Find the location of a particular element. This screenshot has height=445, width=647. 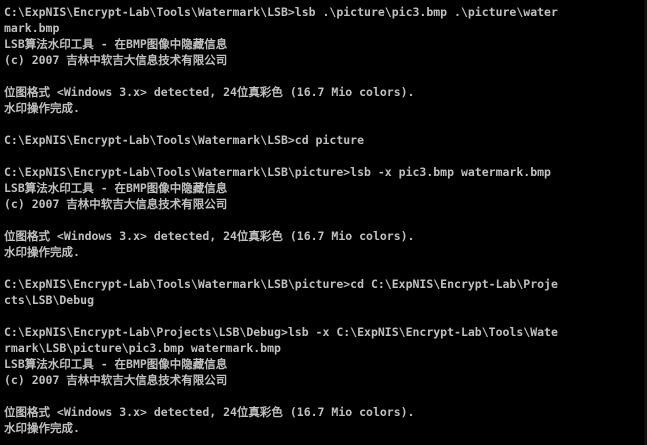

console-line: mark.bmp is located at coordinates (32, 28).